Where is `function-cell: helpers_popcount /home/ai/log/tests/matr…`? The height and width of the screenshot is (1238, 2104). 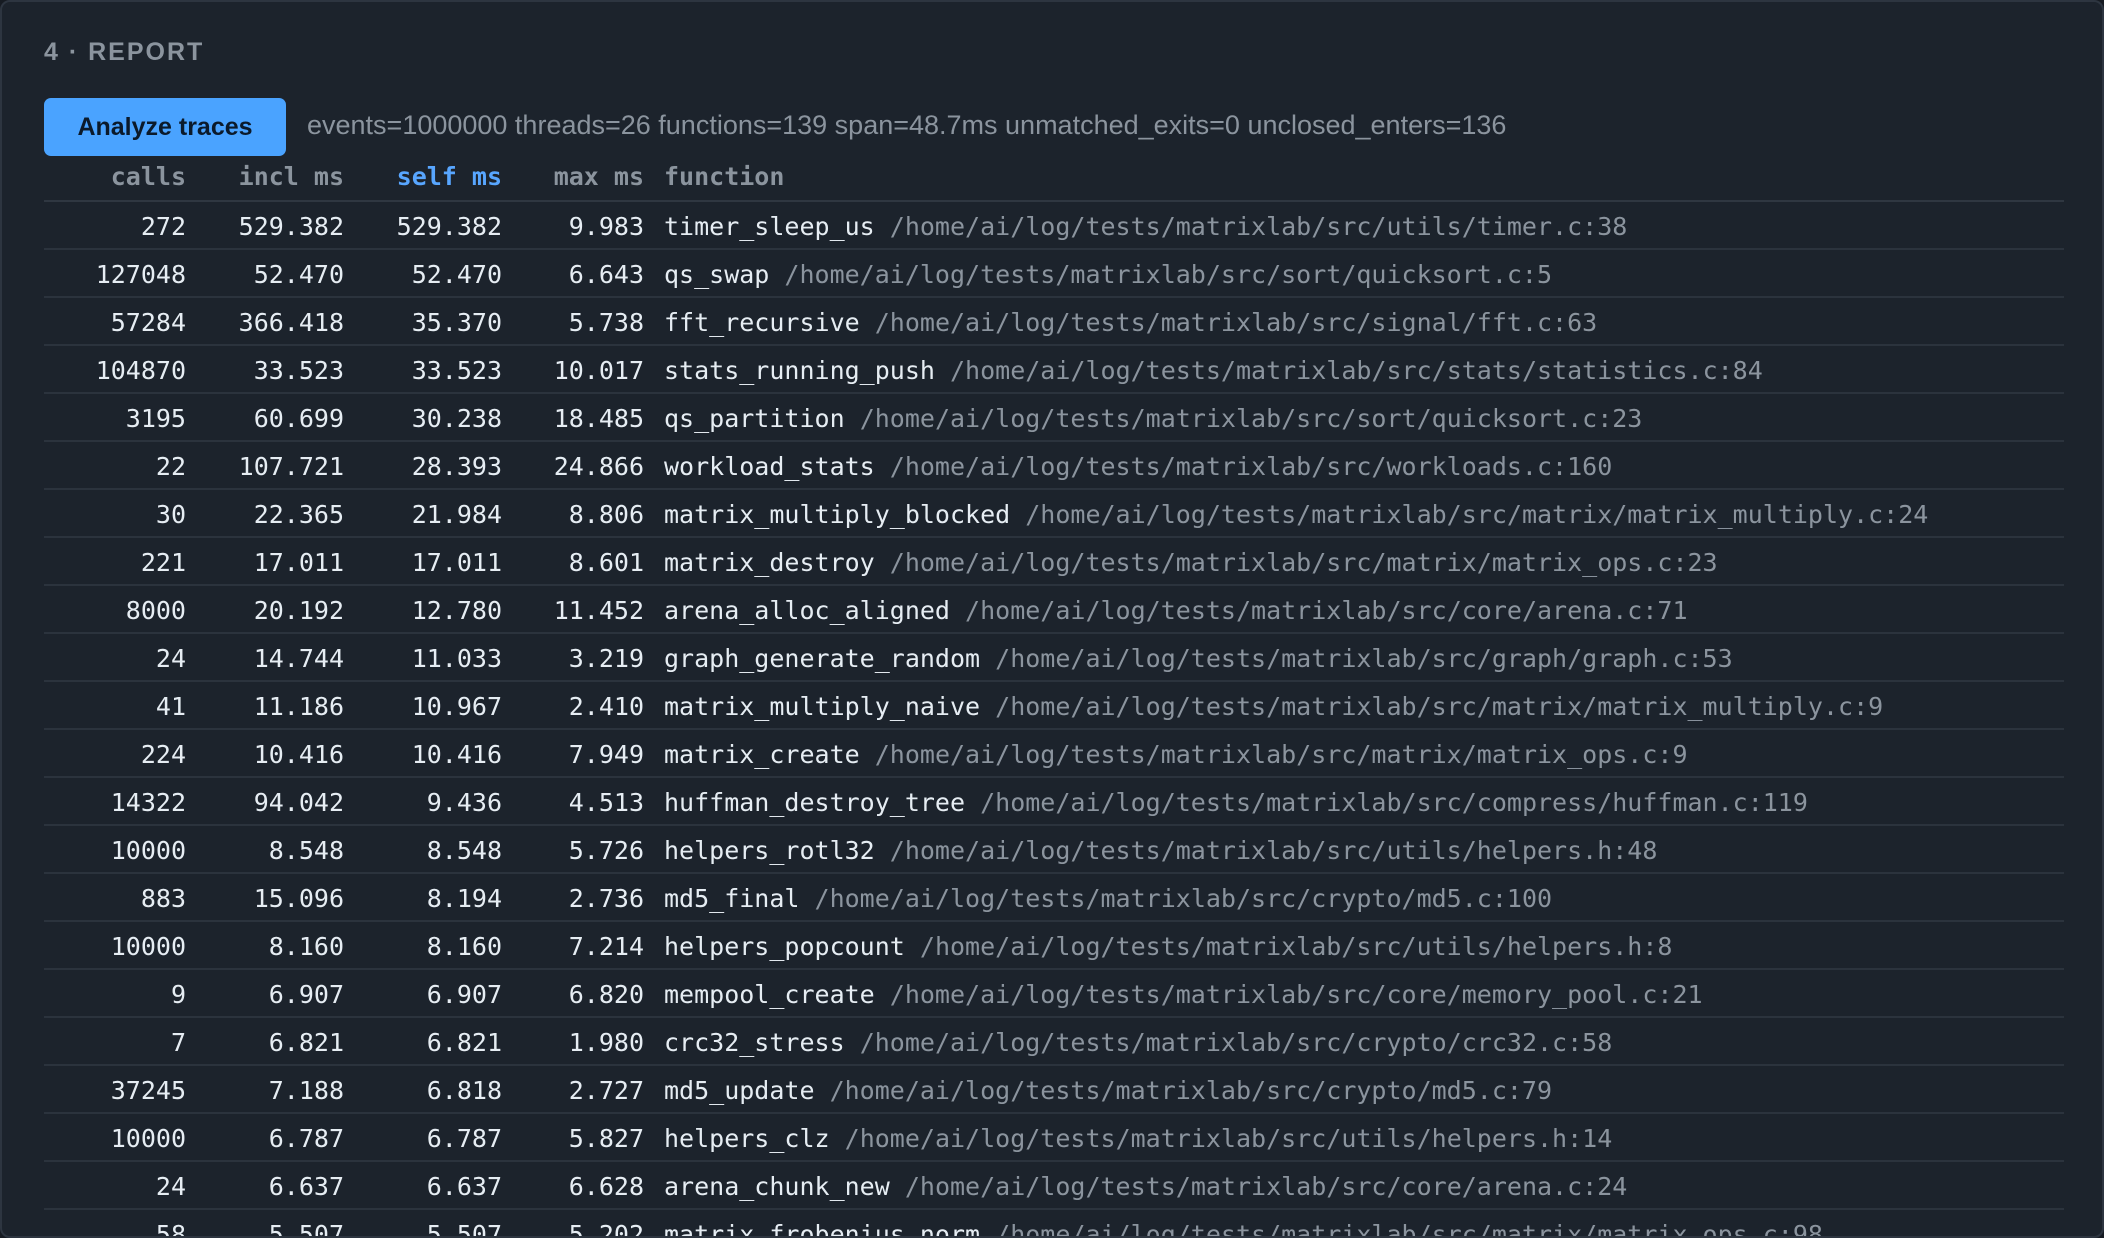 function-cell: helpers_popcount /home/ai/log/tests/matr… is located at coordinates (1168, 946).